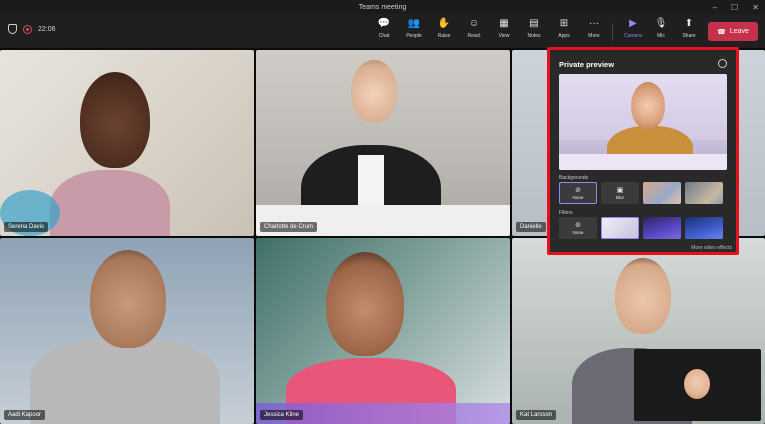  I want to click on background-blur-option: ▣ Blur, so click(620, 193).